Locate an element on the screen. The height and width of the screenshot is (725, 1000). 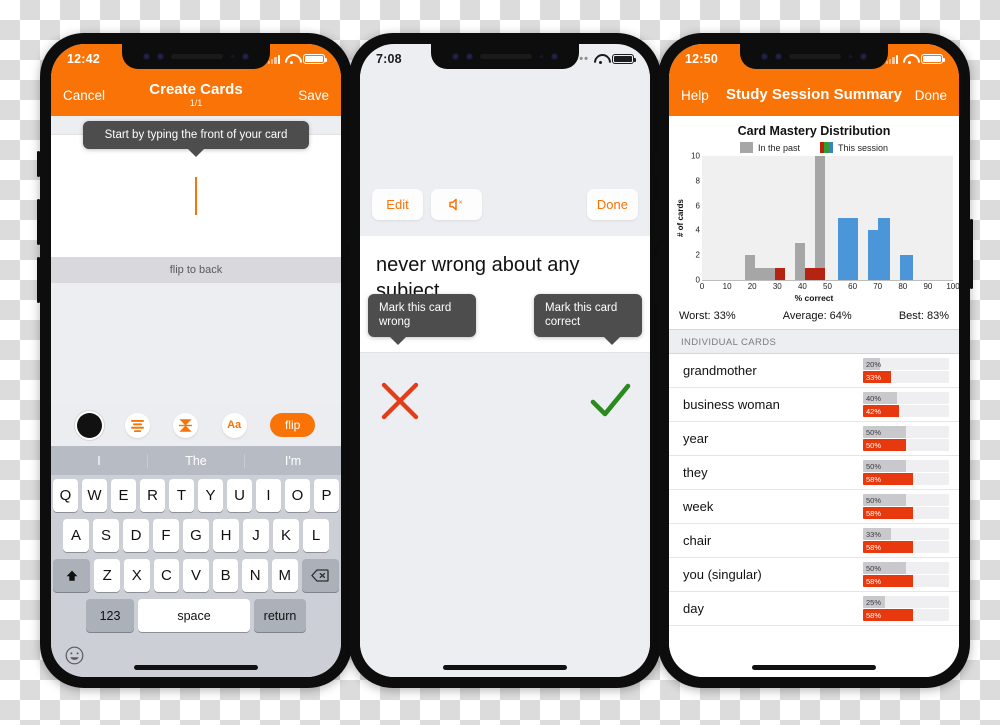
numbers-key: 123 is located at coordinates (110, 615).